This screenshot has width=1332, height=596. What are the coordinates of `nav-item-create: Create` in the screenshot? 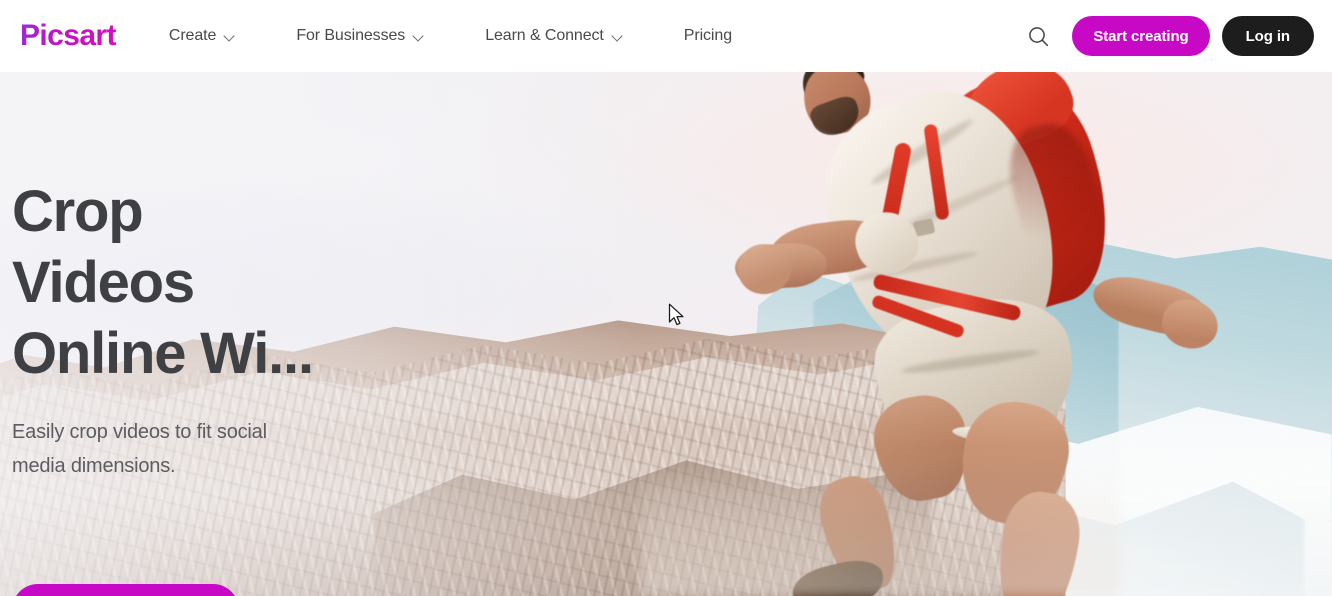 It's located at (201, 36).